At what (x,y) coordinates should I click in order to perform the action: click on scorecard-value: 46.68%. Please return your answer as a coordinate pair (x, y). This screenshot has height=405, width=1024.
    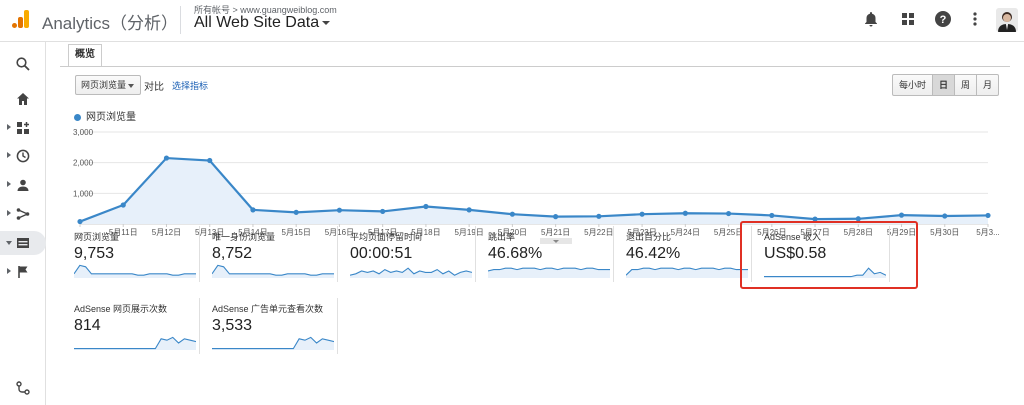
    Looking at the image, I should click on (515, 253).